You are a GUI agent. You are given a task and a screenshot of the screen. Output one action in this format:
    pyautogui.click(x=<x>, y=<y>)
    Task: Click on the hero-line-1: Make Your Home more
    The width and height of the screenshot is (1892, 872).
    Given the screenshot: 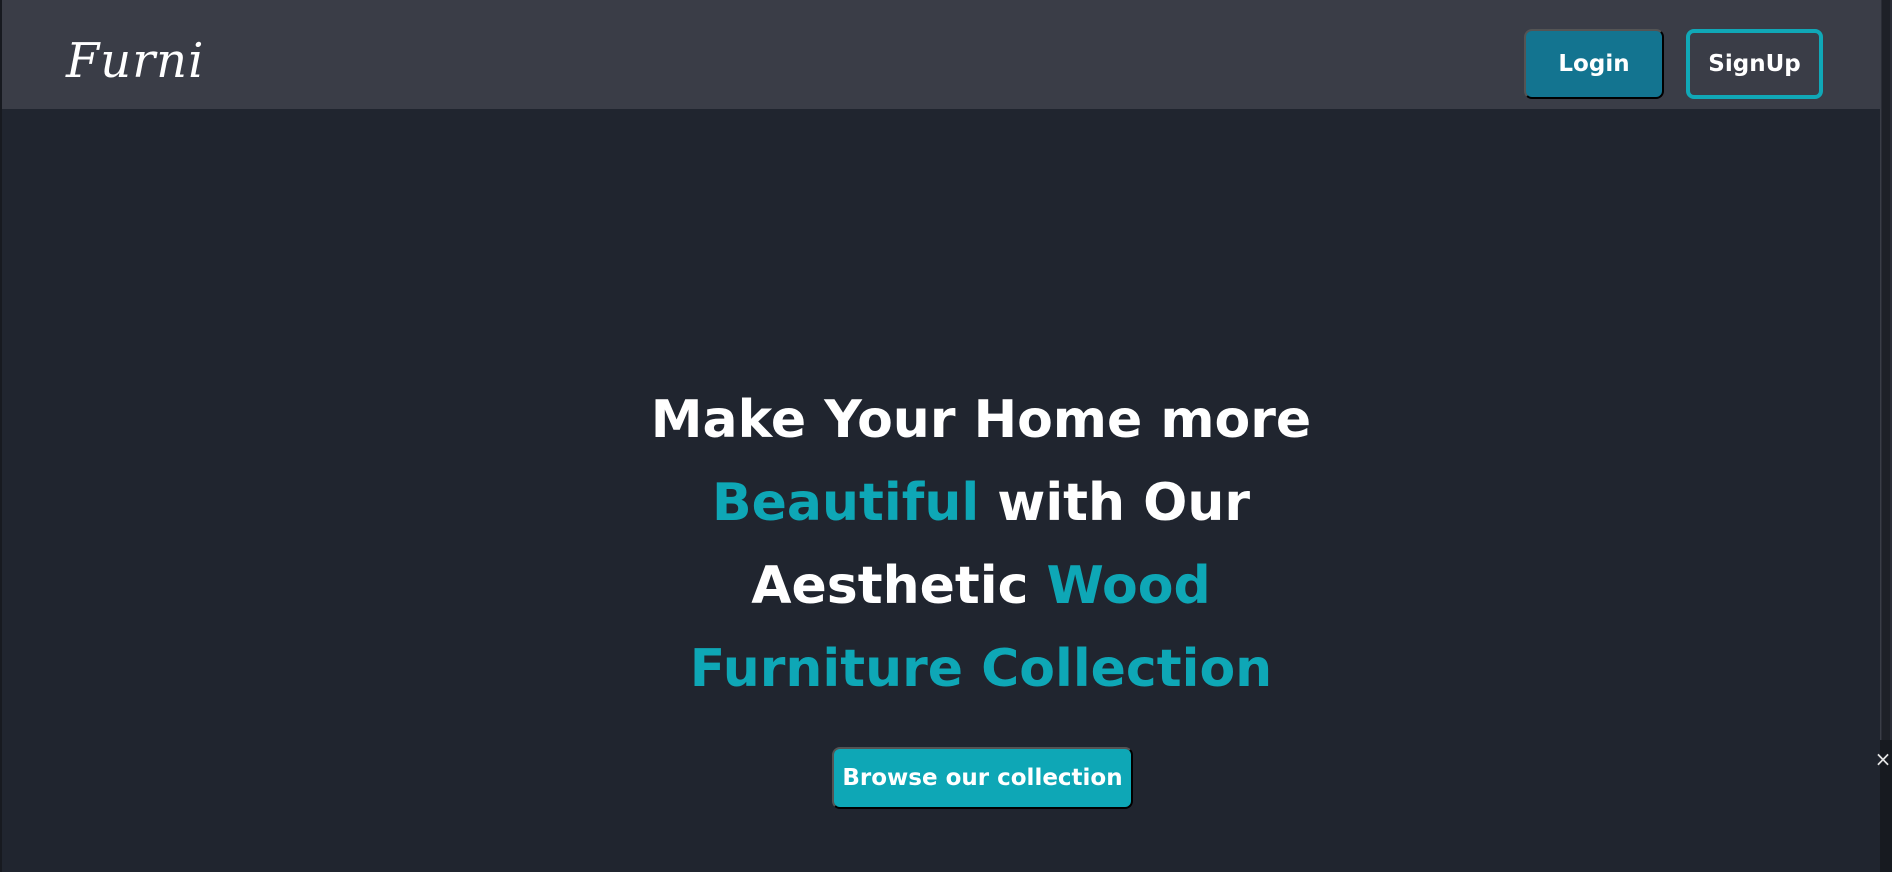 What is the action you would take?
    pyautogui.click(x=946, y=420)
    